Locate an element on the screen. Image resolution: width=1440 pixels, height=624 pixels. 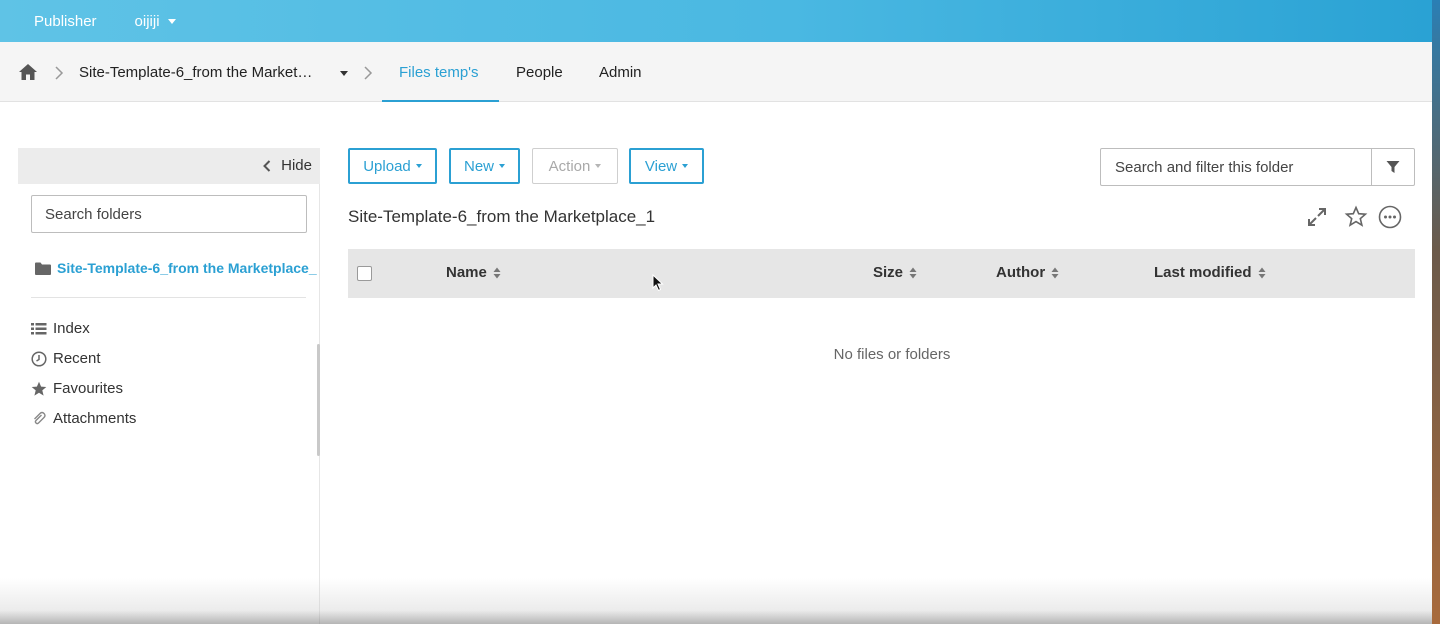
top-app-bar: Publisher oijiji is located at coordinates (716, 21).